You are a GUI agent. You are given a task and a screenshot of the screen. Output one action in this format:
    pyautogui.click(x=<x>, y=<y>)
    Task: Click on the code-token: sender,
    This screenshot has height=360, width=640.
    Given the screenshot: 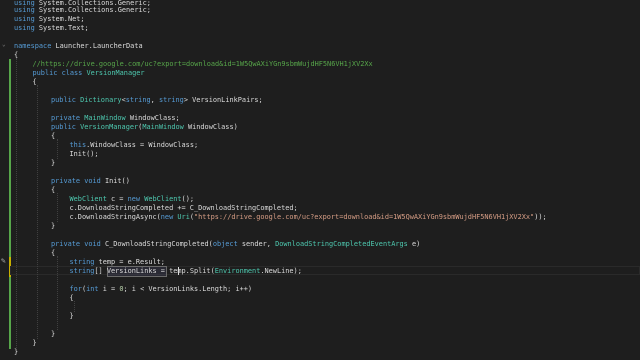 What is the action you would take?
    pyautogui.click(x=256, y=244)
    